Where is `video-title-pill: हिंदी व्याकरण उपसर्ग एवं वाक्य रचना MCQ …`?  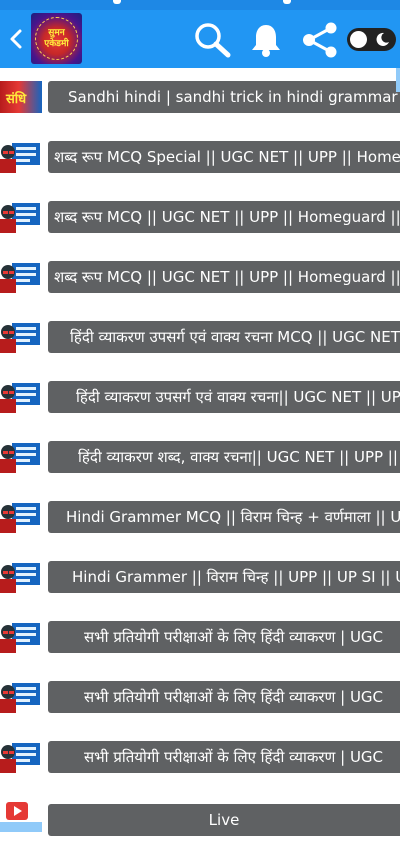 video-title-pill: हिंदी व्याकरण उपसर्ग एवं वाक्य रचना MCQ … is located at coordinates (224, 337).